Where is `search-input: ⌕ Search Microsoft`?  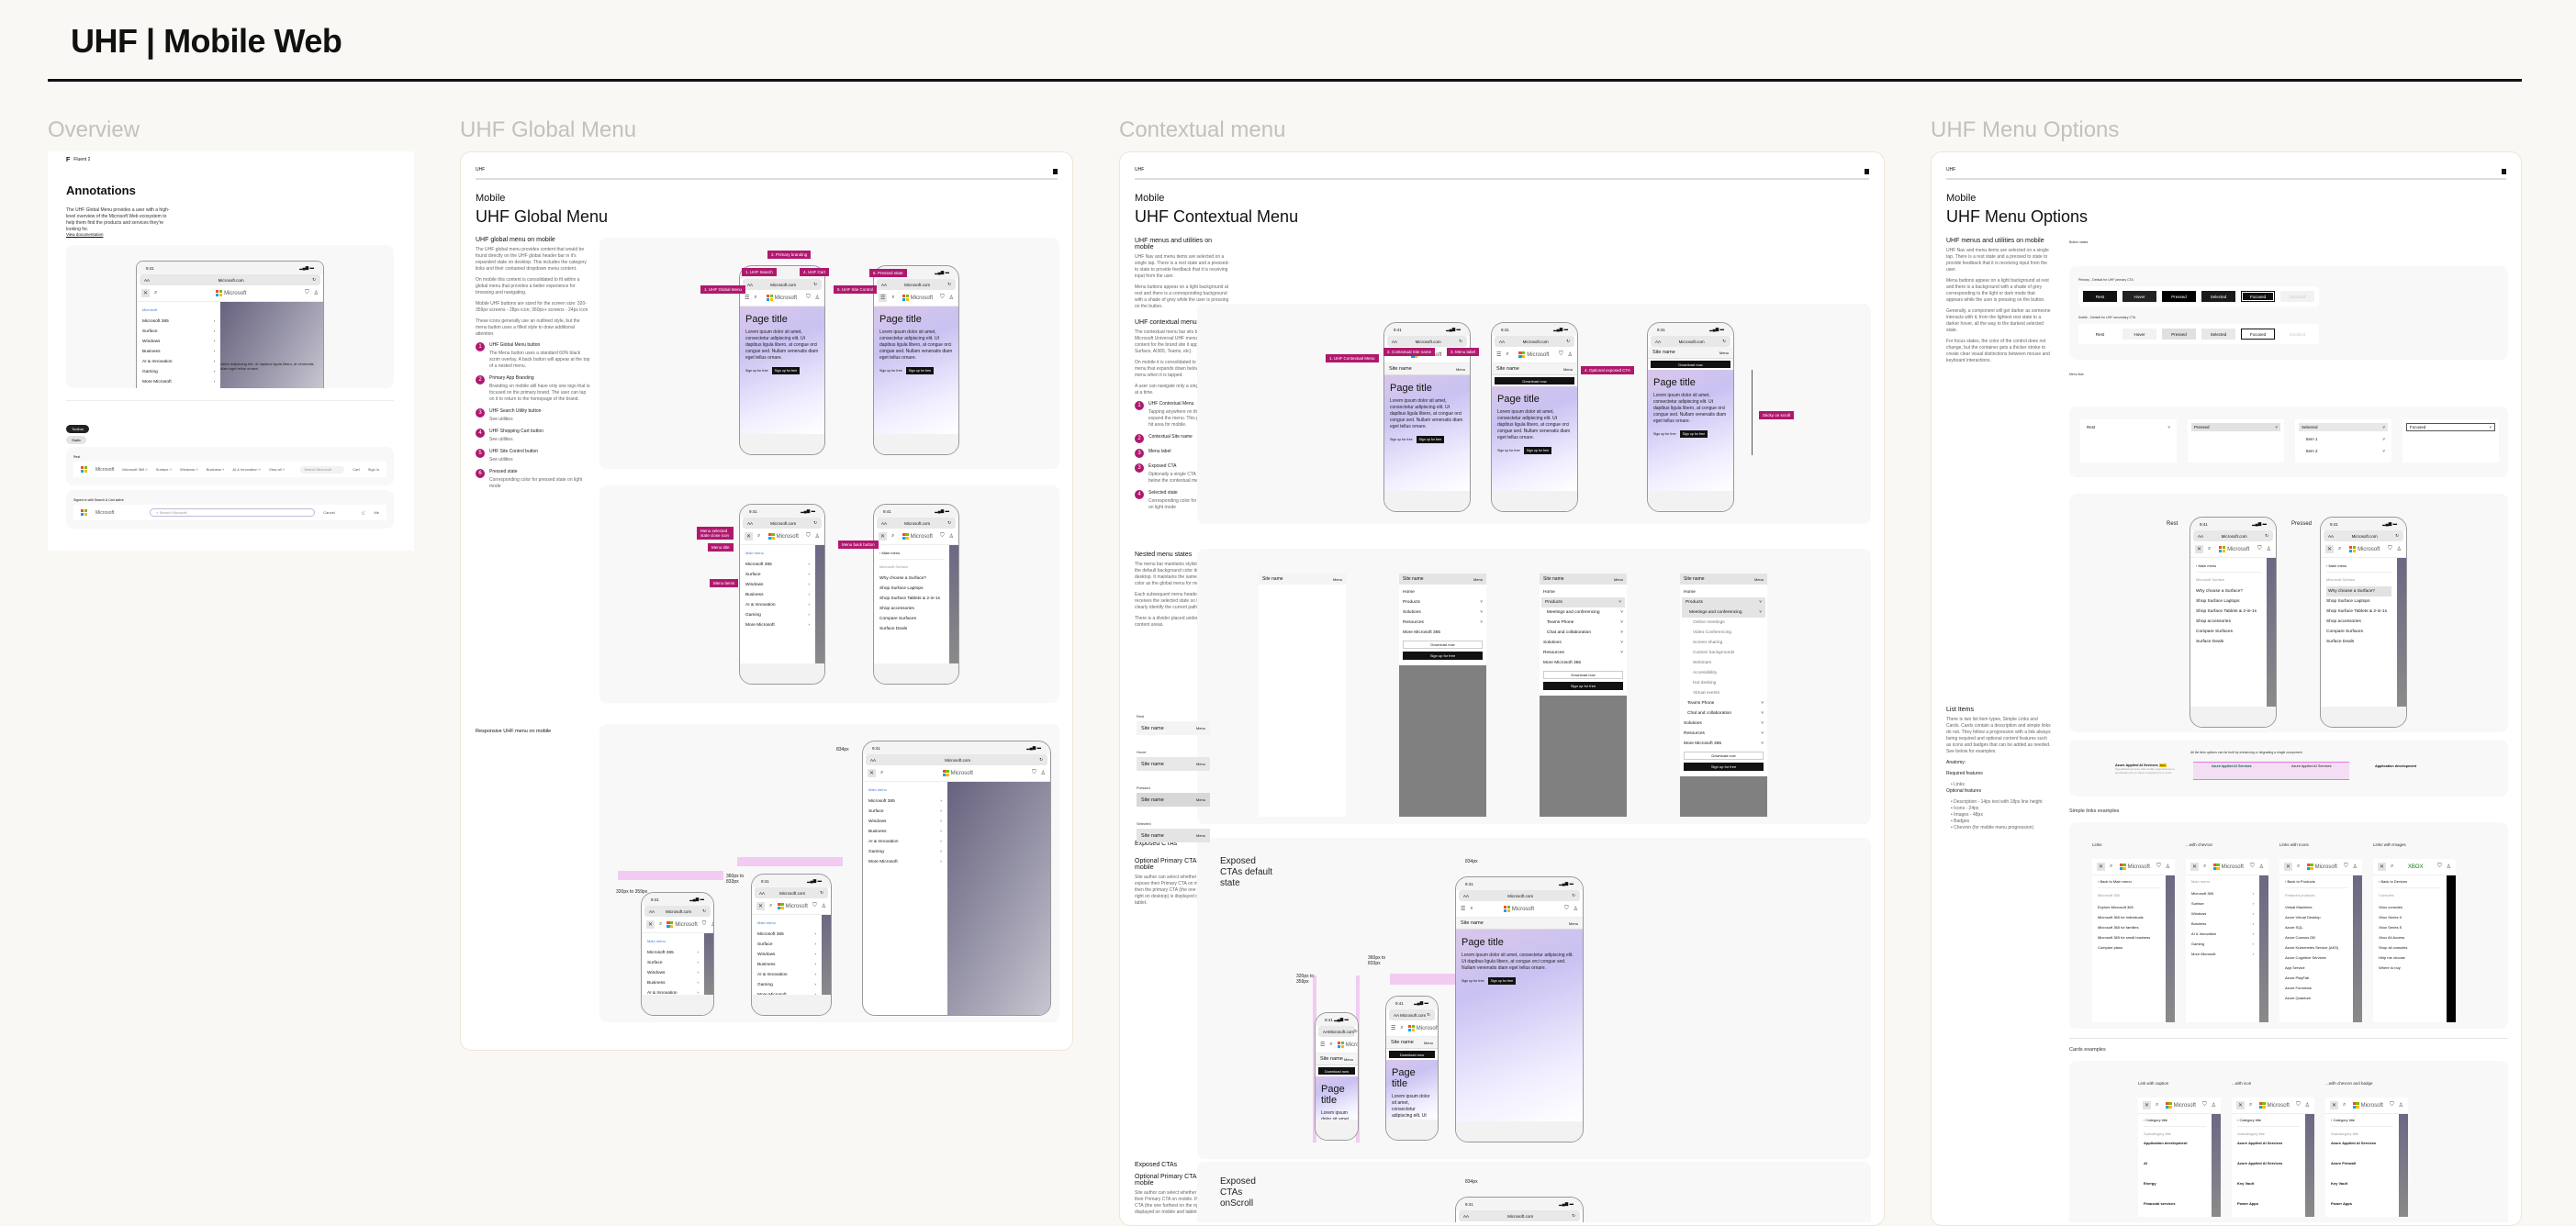
search-input: ⌕ Search Microsoft is located at coordinates (233, 512).